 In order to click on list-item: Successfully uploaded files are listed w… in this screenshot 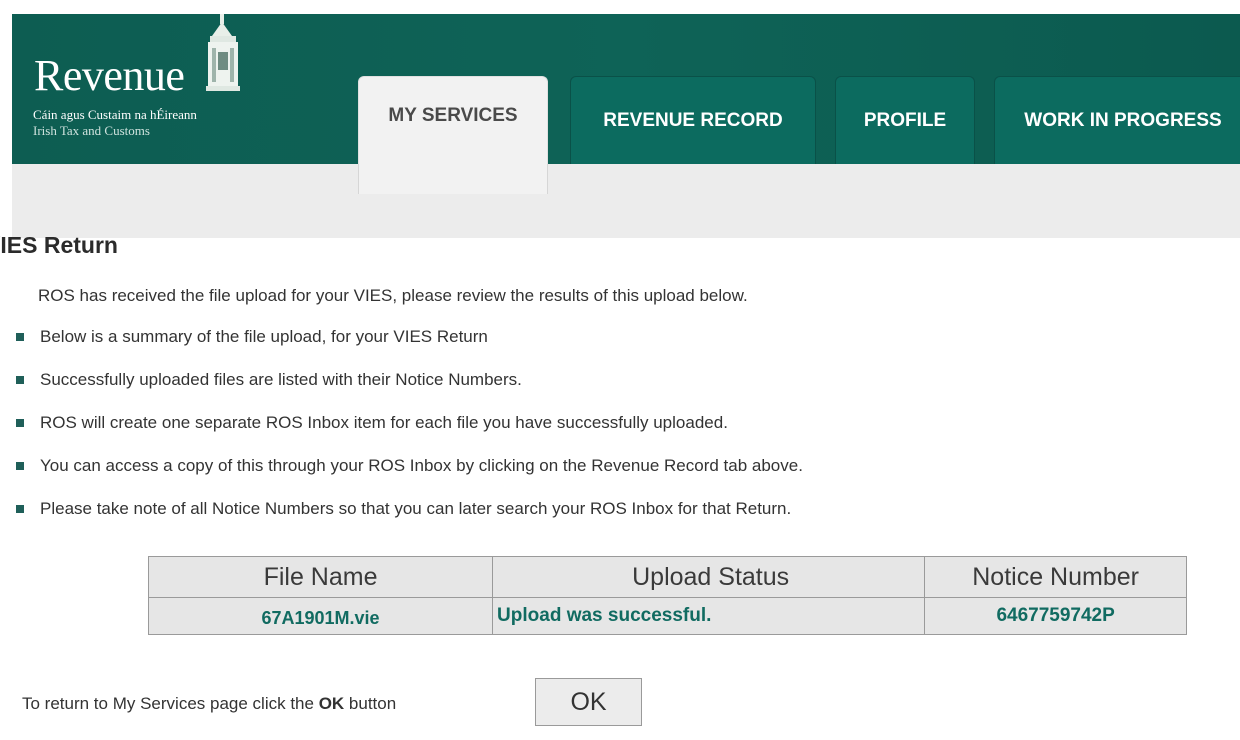, I will do `click(409, 390)`.